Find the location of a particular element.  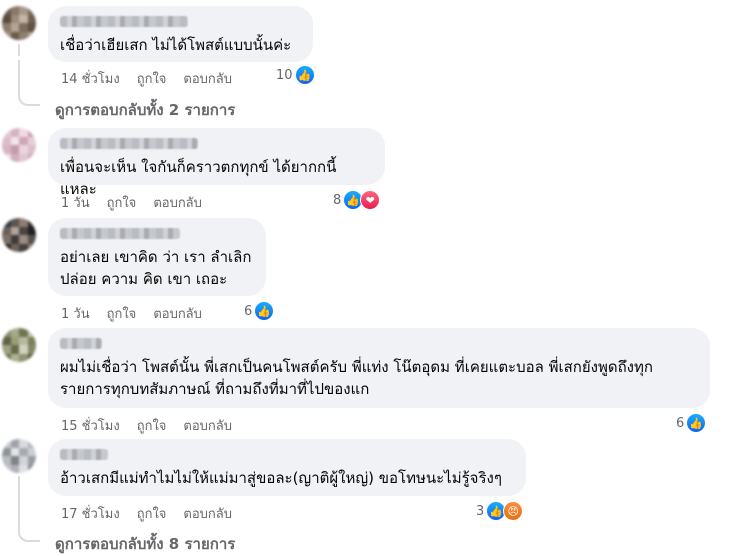

love-icon: ❤ is located at coordinates (370, 200).